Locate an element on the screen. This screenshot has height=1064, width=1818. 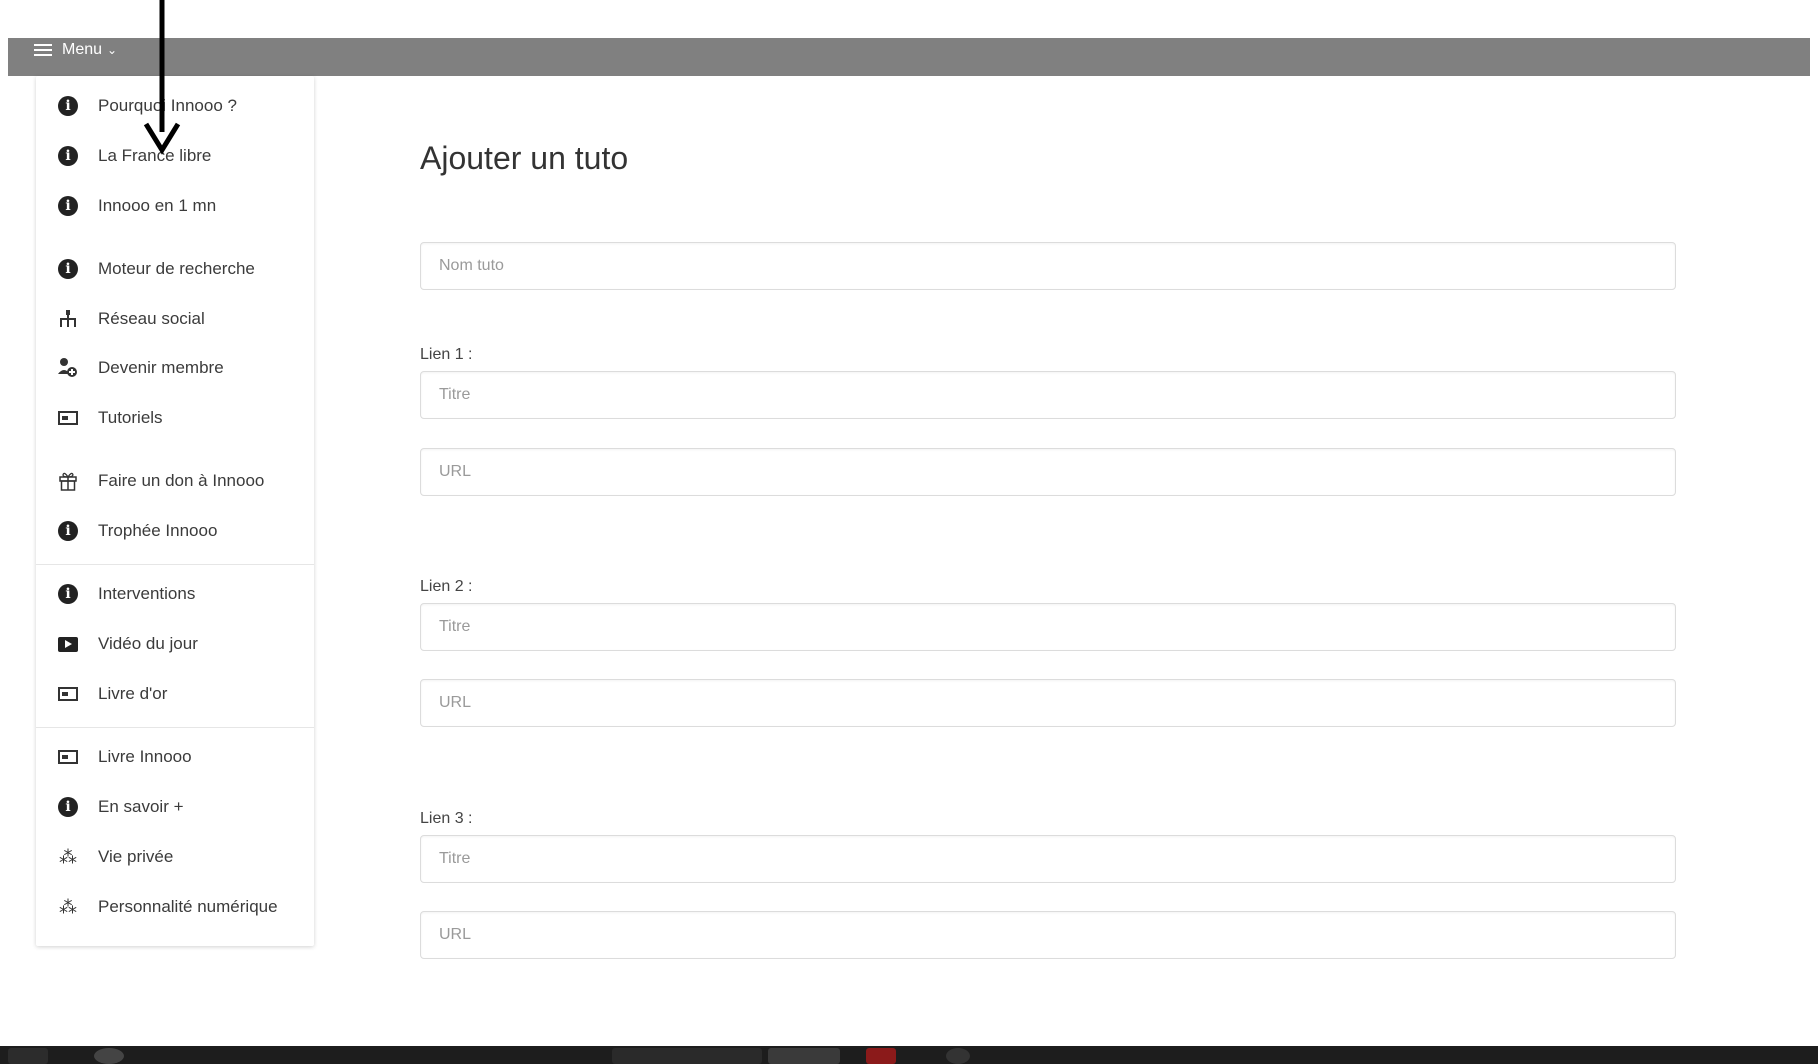
sidebar-item-reseau-social: Réseau social is located at coordinates (175, 319).